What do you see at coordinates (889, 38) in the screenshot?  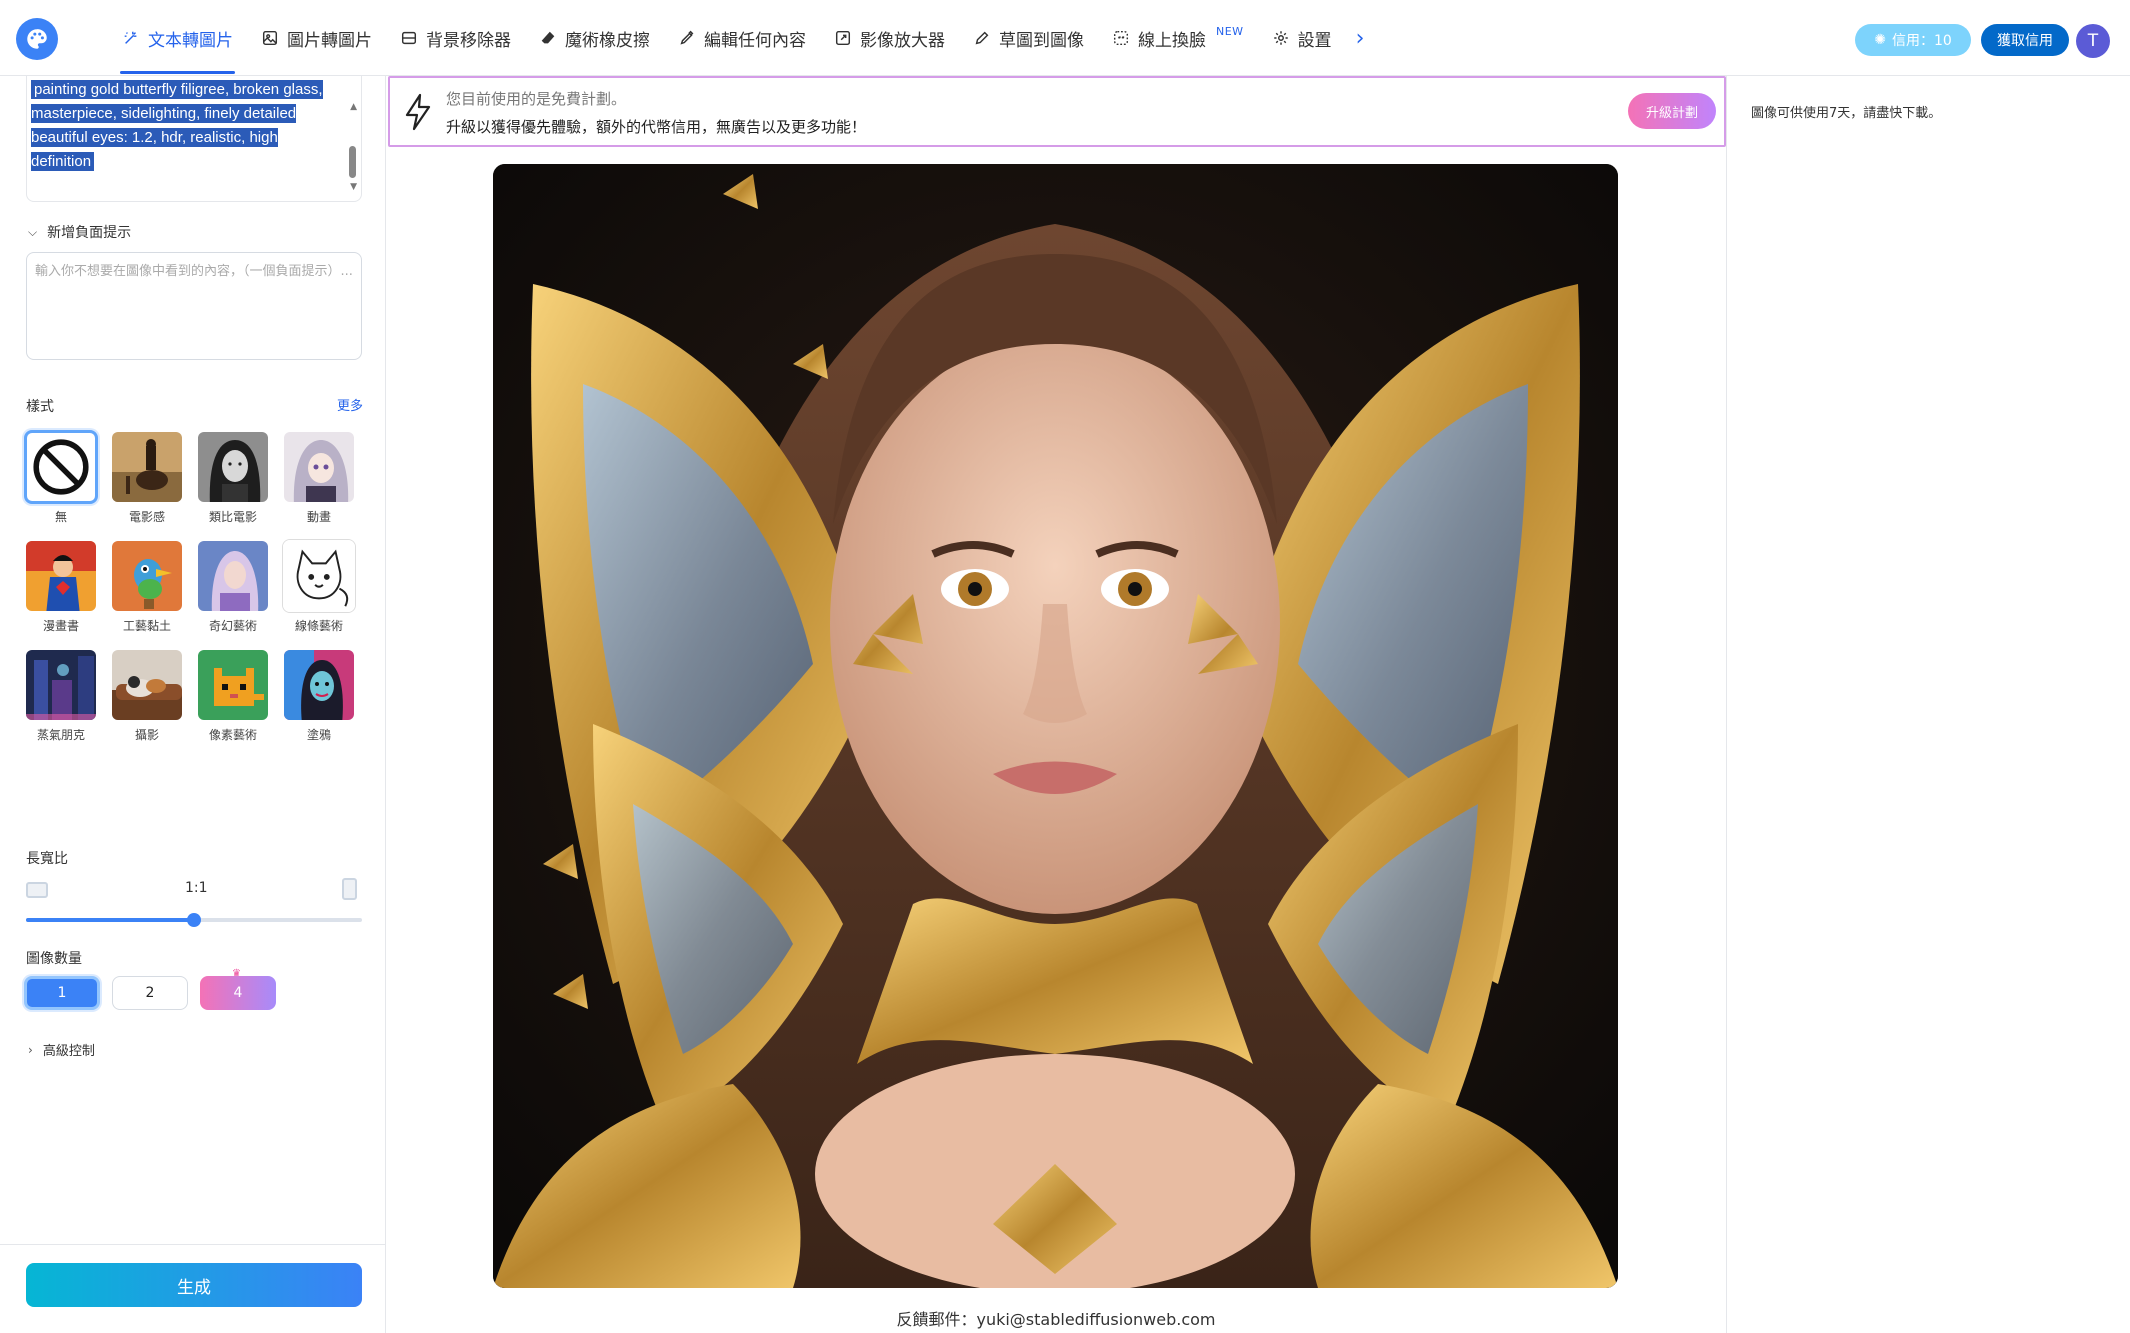 I see `tab-image-upscaler: 影像放大器` at bounding box center [889, 38].